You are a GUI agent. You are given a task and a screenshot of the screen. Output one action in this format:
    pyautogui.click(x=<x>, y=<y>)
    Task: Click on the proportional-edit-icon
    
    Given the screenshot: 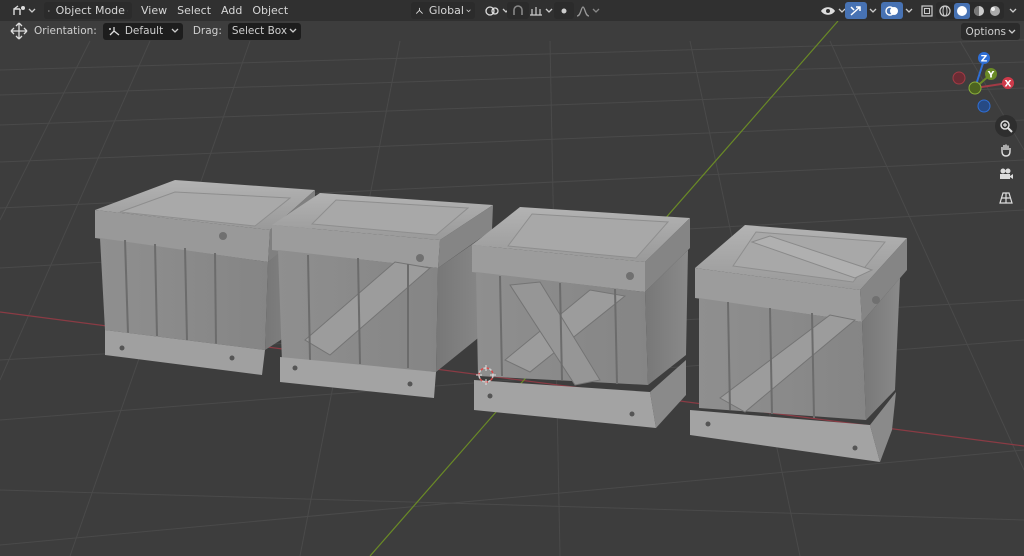 What is the action you would take?
    pyautogui.click(x=564, y=10)
    